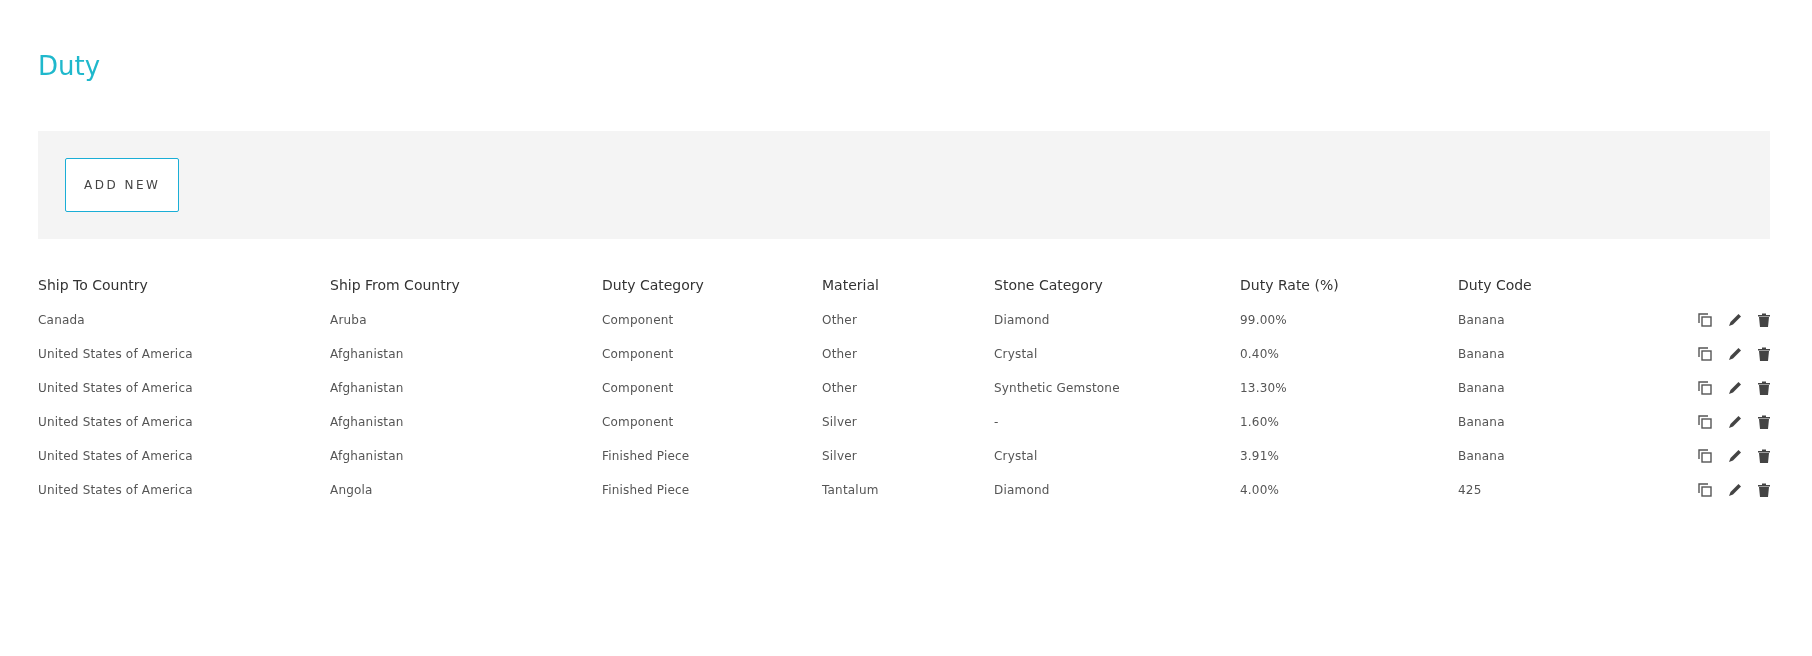  Describe the element at coordinates (93, 285) in the screenshot. I see `column-header: Ship To Country` at that location.